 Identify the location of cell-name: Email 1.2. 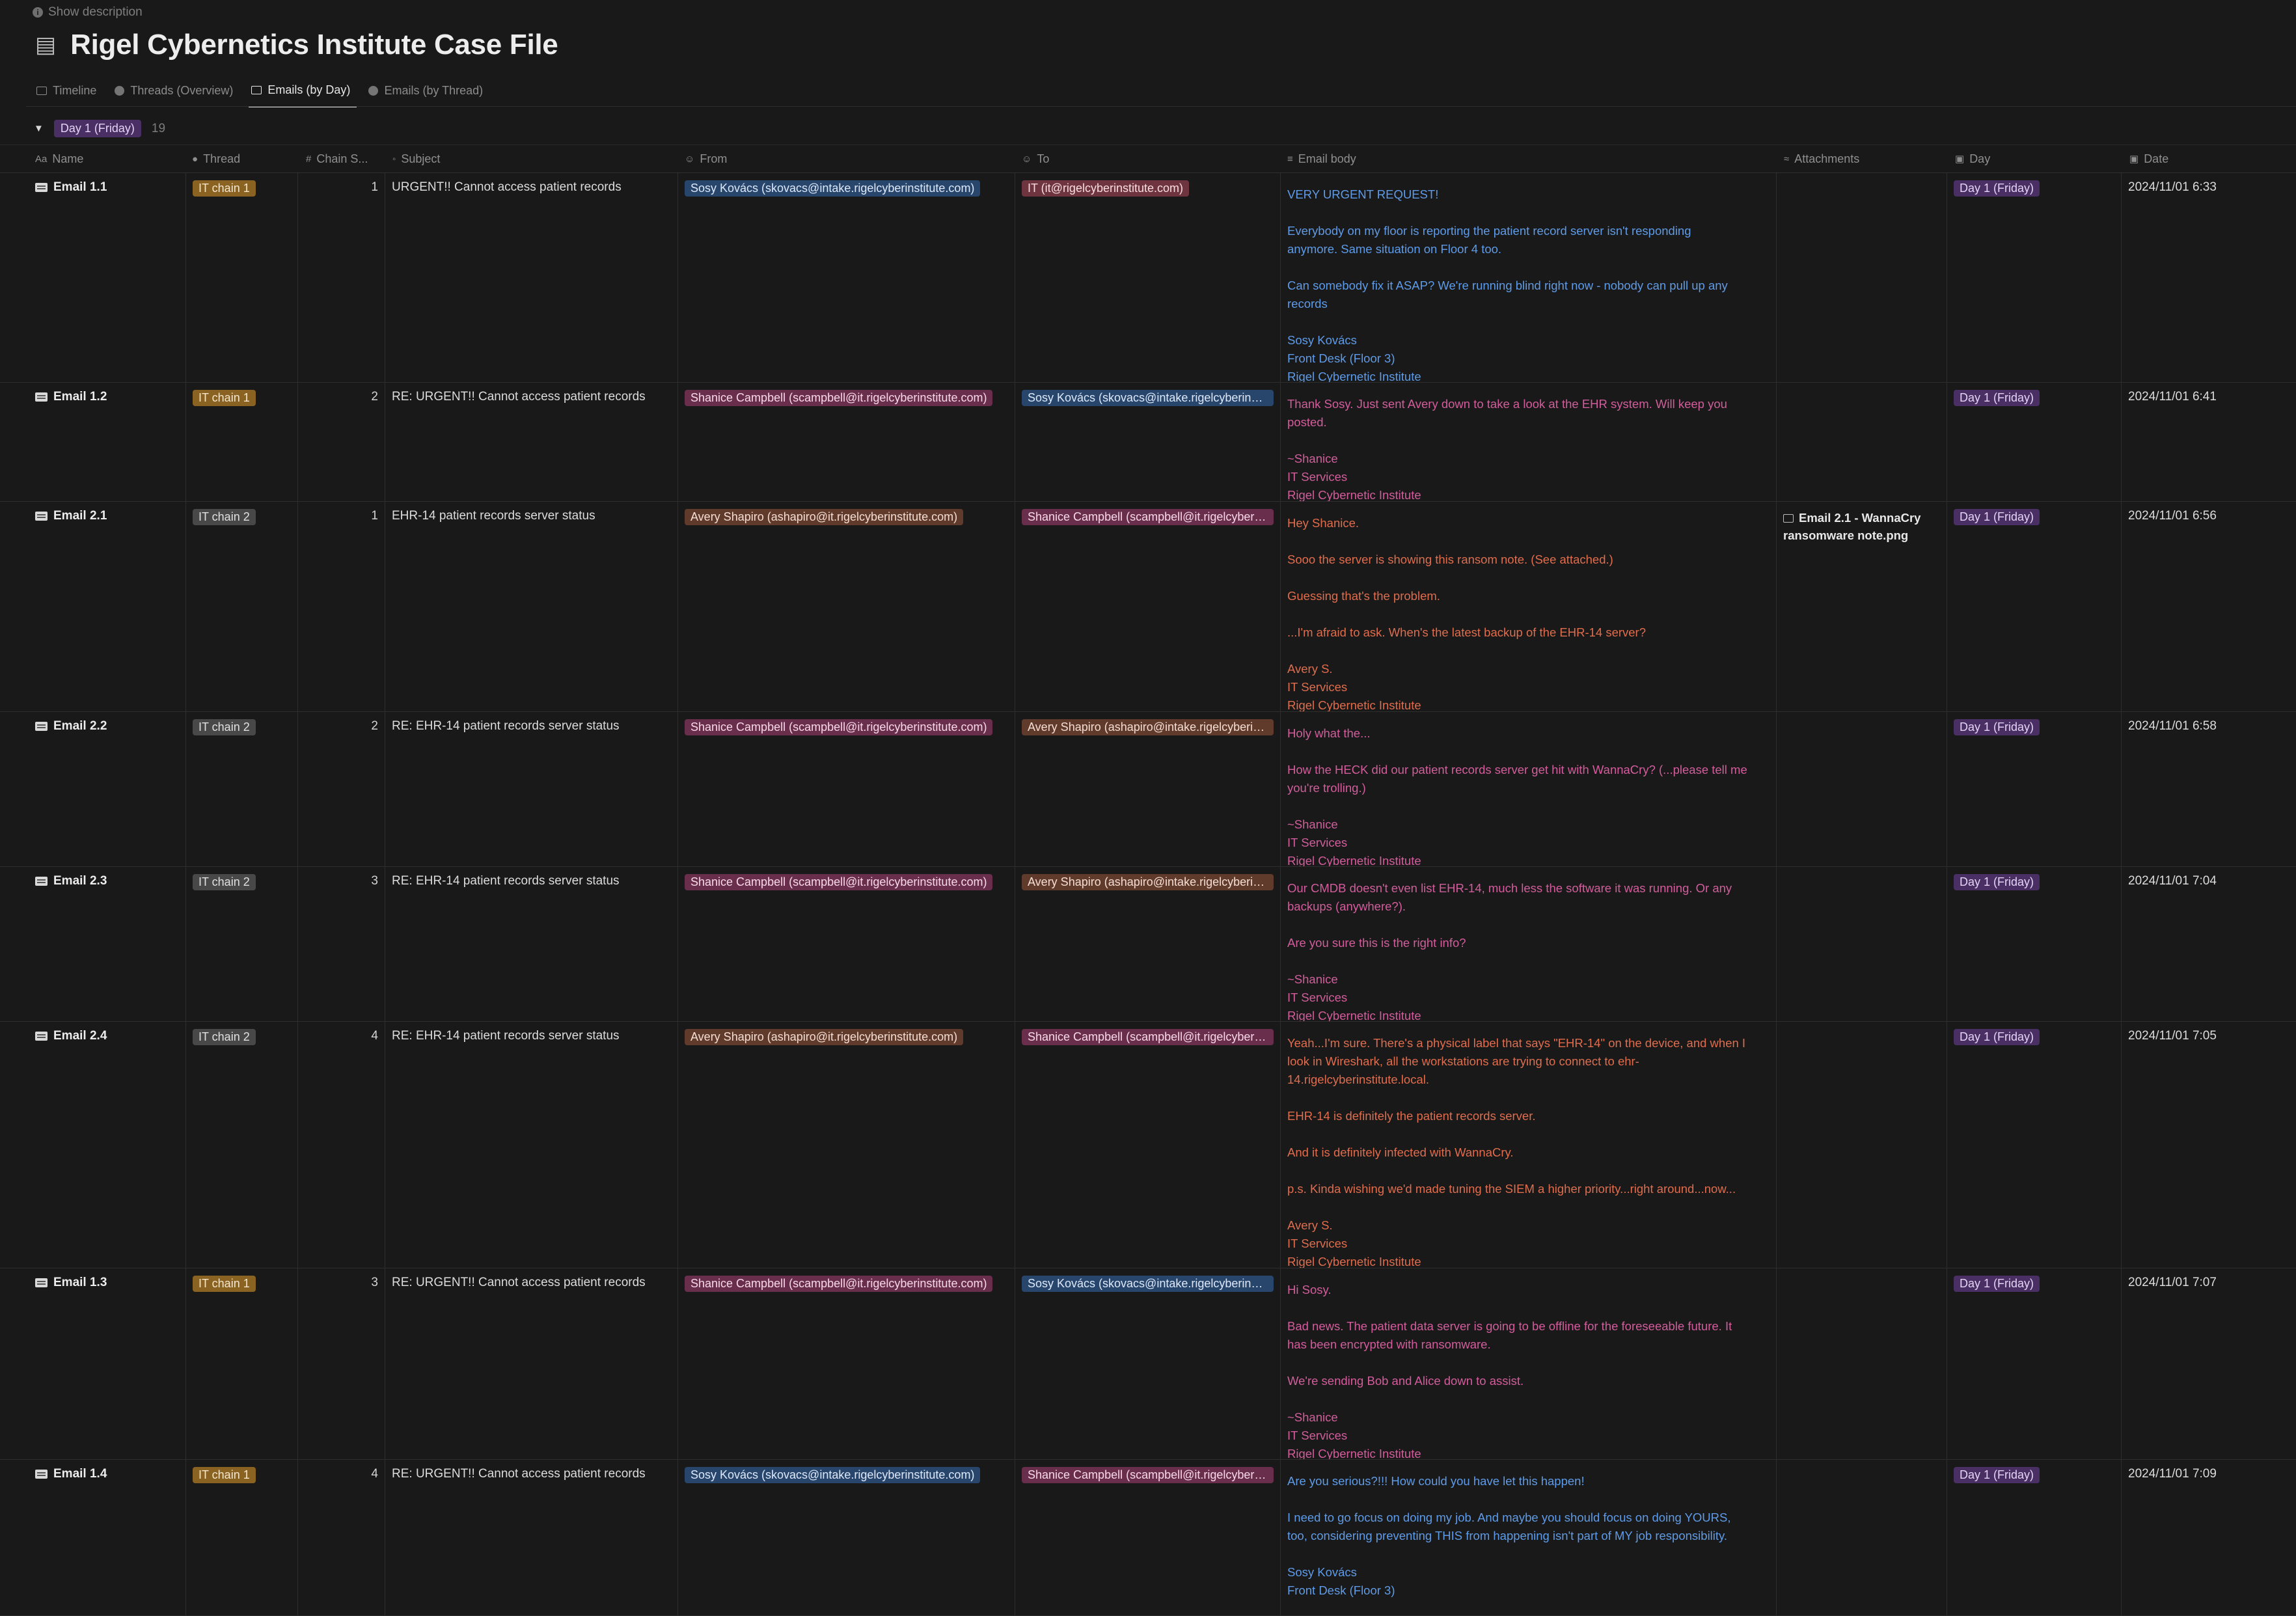
(92, 442).